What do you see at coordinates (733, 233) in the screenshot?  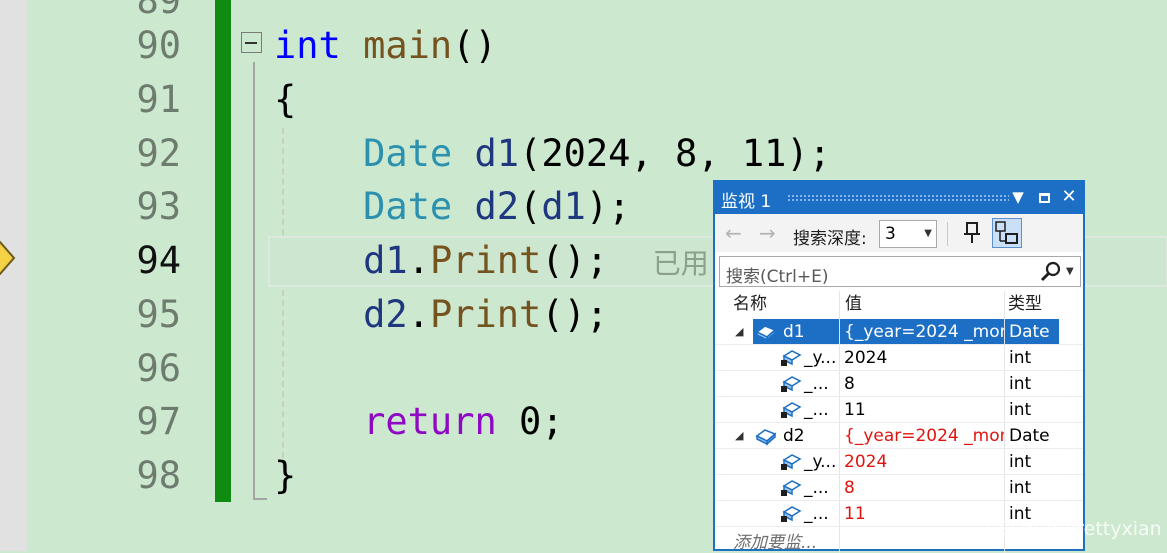 I see `back-arrow-icon: ←` at bounding box center [733, 233].